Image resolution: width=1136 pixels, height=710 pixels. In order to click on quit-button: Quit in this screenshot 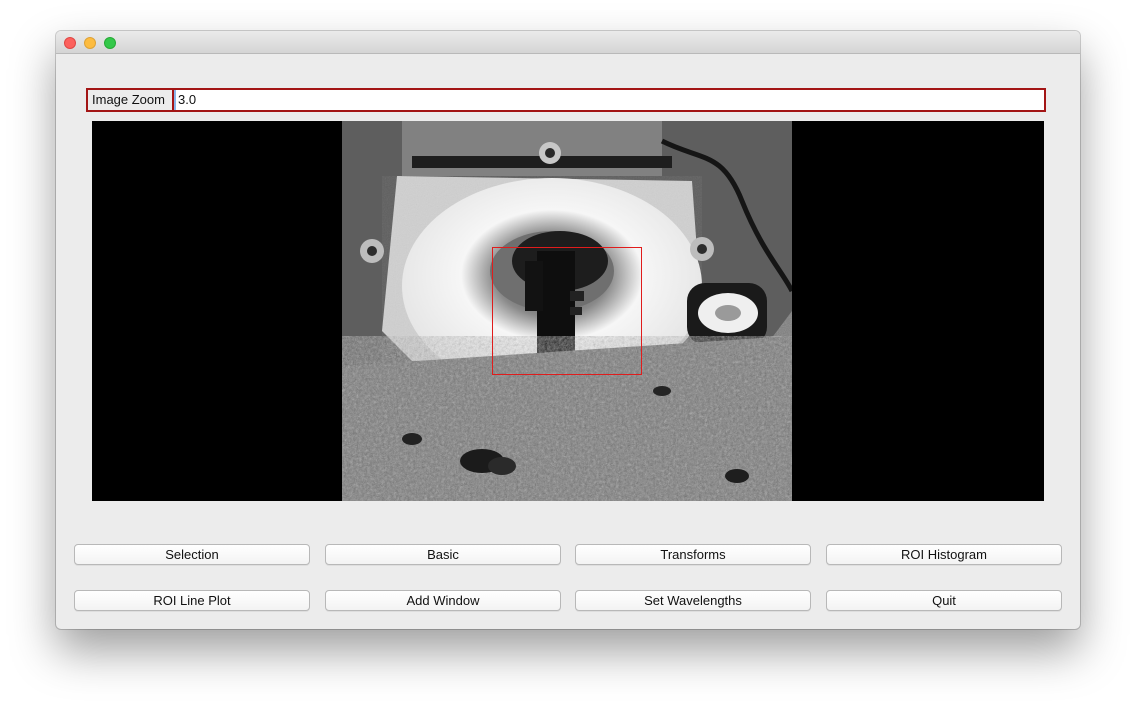, I will do `click(944, 600)`.